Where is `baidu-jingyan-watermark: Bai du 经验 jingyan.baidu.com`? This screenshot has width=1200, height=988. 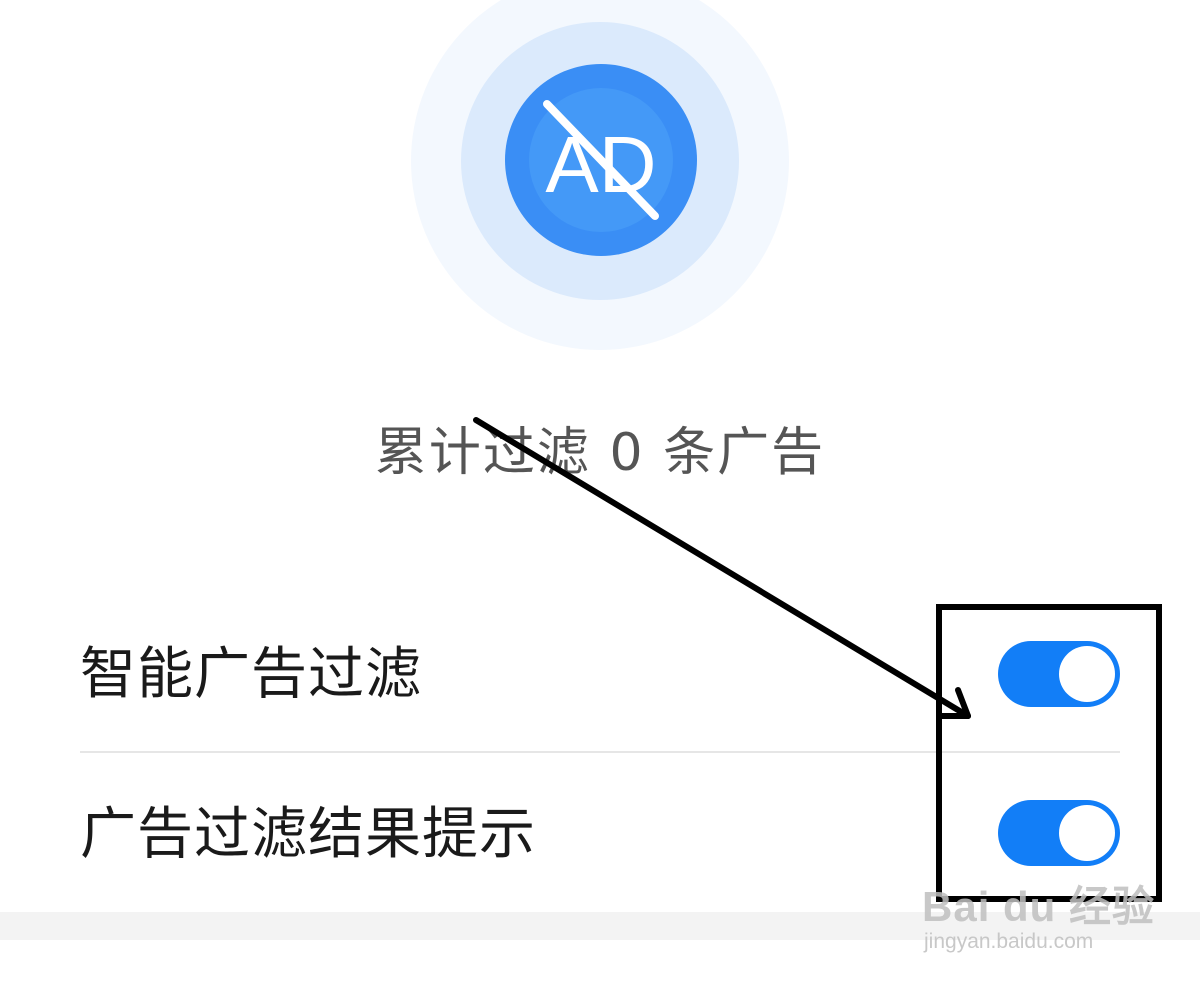
baidu-jingyan-watermark: Bai du 经验 jingyan.baidu.com is located at coordinates (1057, 919).